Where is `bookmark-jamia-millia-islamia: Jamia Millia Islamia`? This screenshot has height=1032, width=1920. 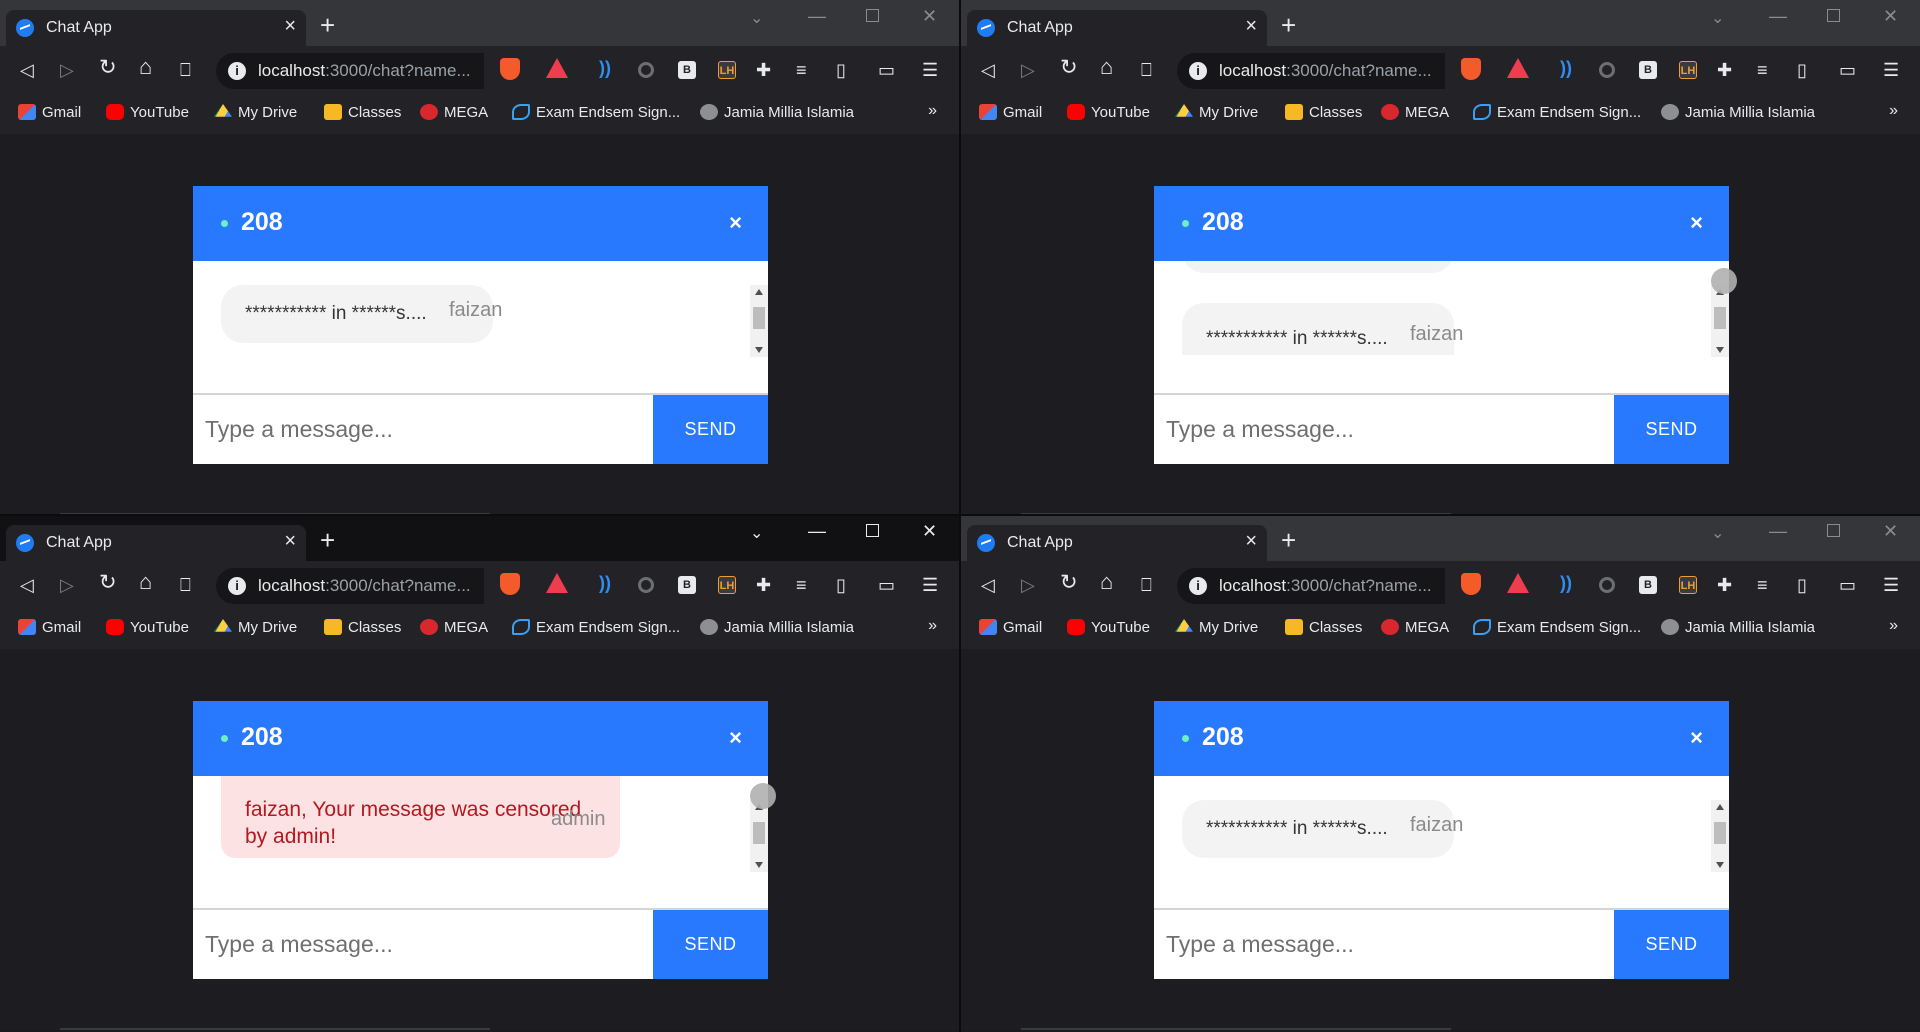
bookmark-jamia-millia-islamia: Jamia Millia Islamia is located at coordinates (777, 115).